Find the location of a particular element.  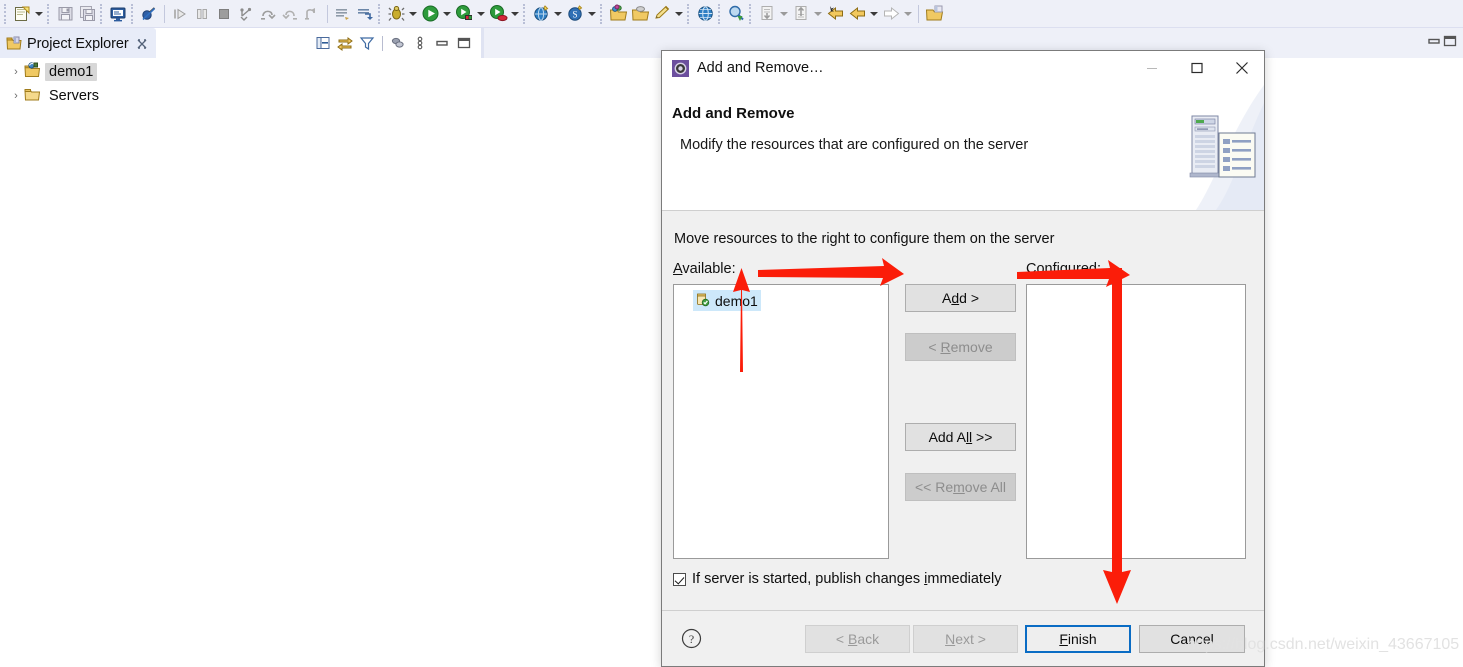

step-over-icon is located at coordinates (268, 14).